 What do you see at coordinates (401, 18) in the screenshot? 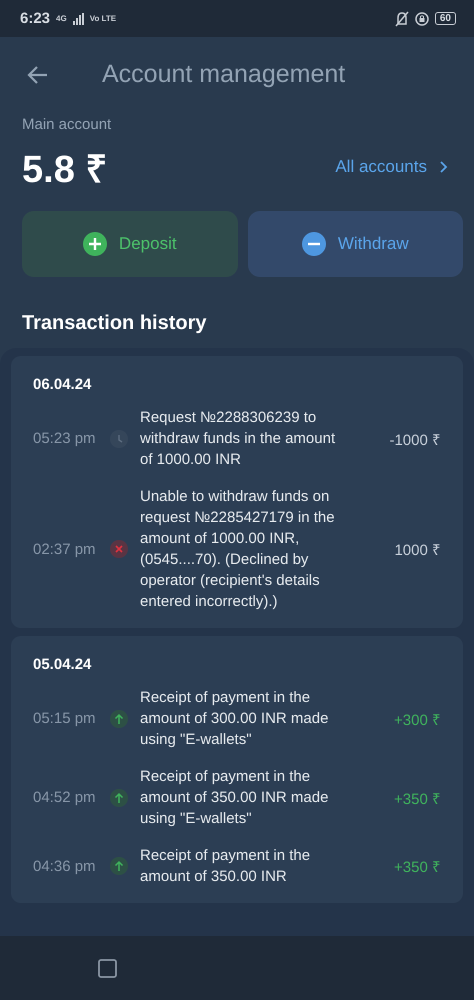
I see `muted-bell-icon` at bounding box center [401, 18].